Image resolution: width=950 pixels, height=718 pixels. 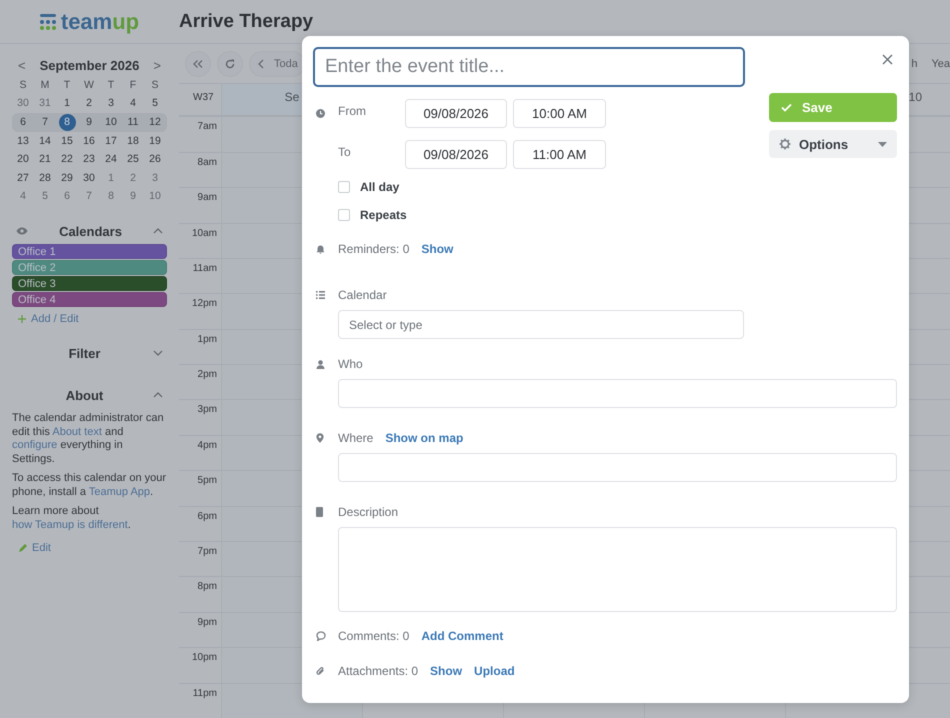 What do you see at coordinates (617, 569) in the screenshot?
I see `description-field` at bounding box center [617, 569].